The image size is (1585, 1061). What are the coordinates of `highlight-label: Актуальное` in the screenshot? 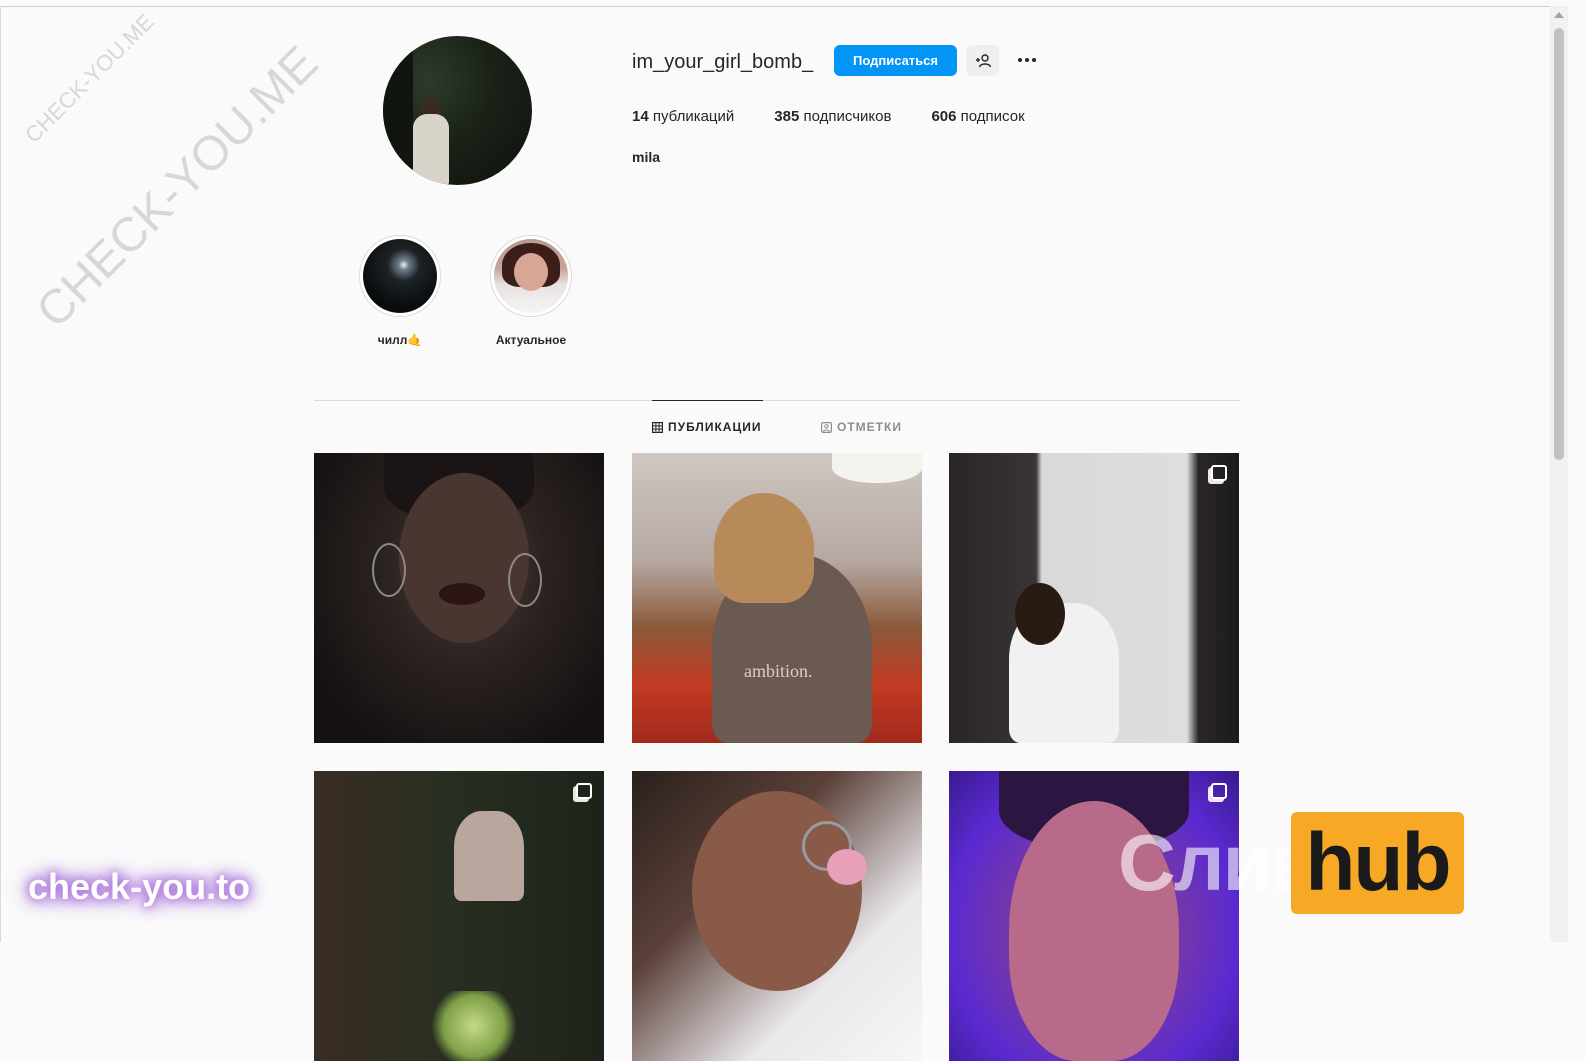 It's located at (531, 340).